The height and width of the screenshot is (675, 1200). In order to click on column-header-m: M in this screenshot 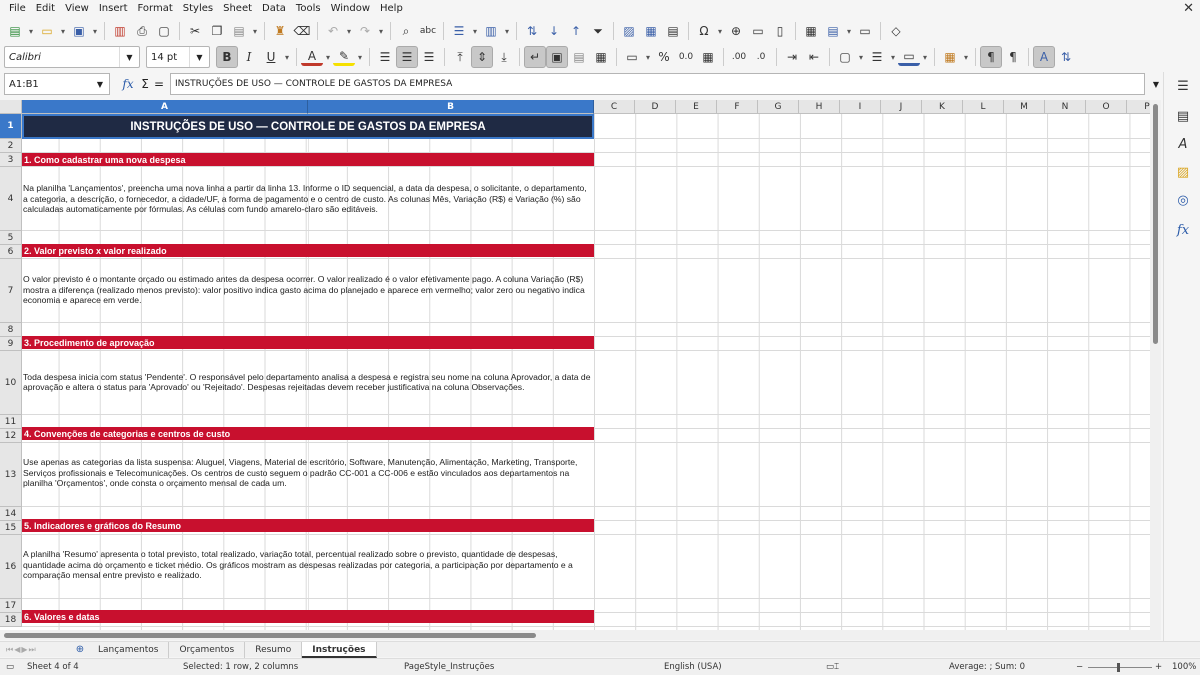, I will do `click(1024, 107)`.